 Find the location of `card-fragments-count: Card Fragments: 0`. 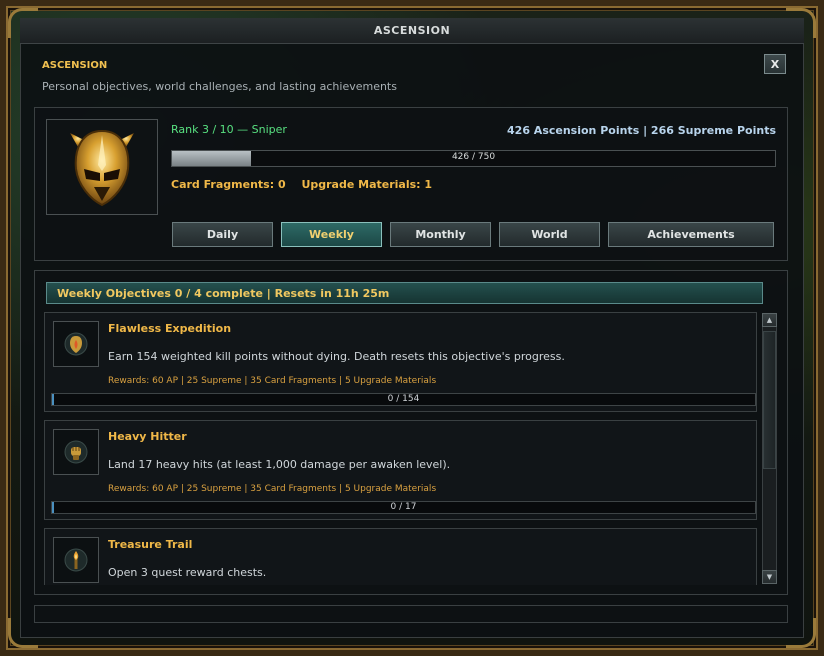

card-fragments-count: Card Fragments: 0 is located at coordinates (228, 184).